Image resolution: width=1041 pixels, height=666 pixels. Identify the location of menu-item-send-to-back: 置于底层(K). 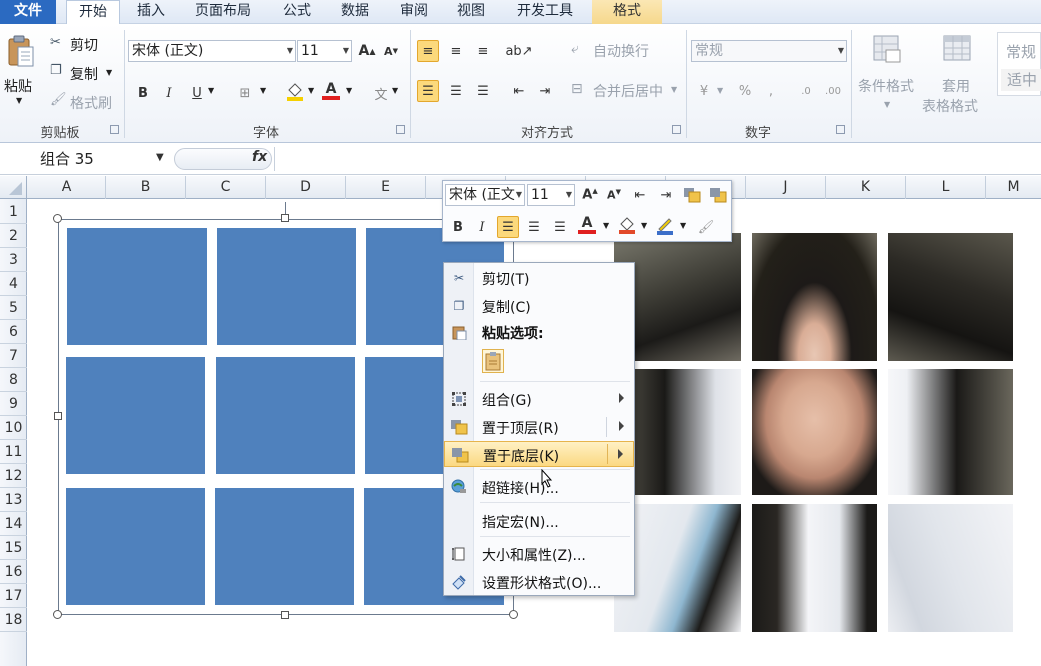
(539, 454).